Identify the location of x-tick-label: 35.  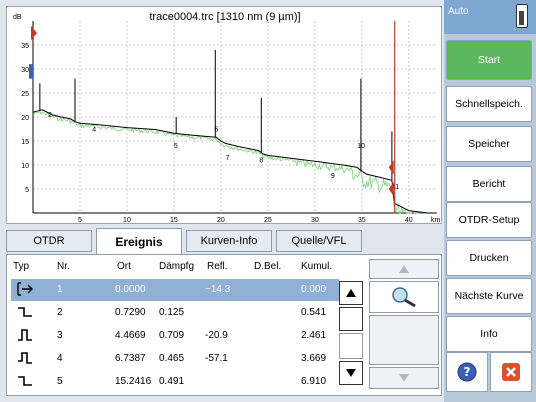
(362, 220).